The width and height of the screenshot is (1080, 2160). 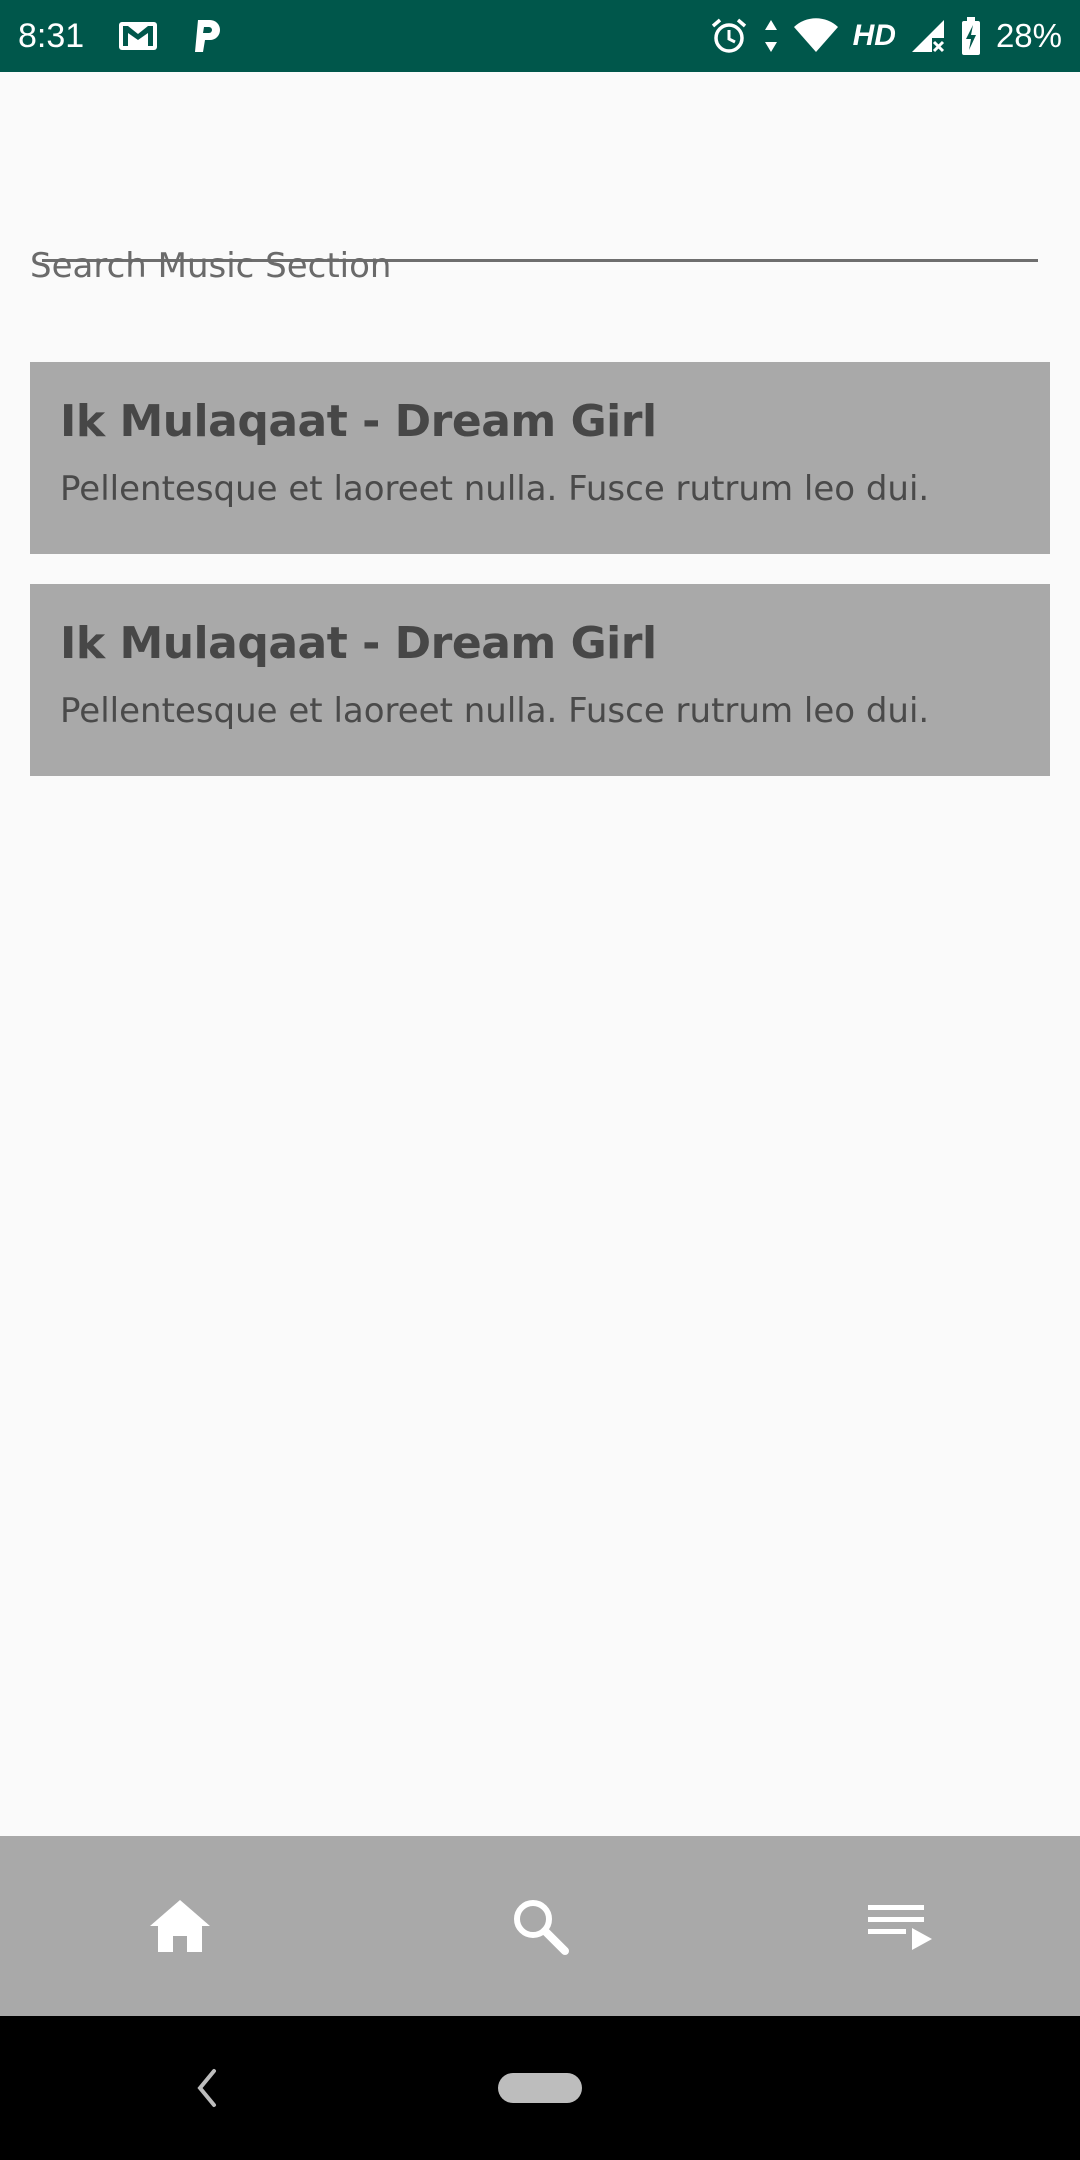 What do you see at coordinates (729, 36) in the screenshot?
I see `alarm-icon` at bounding box center [729, 36].